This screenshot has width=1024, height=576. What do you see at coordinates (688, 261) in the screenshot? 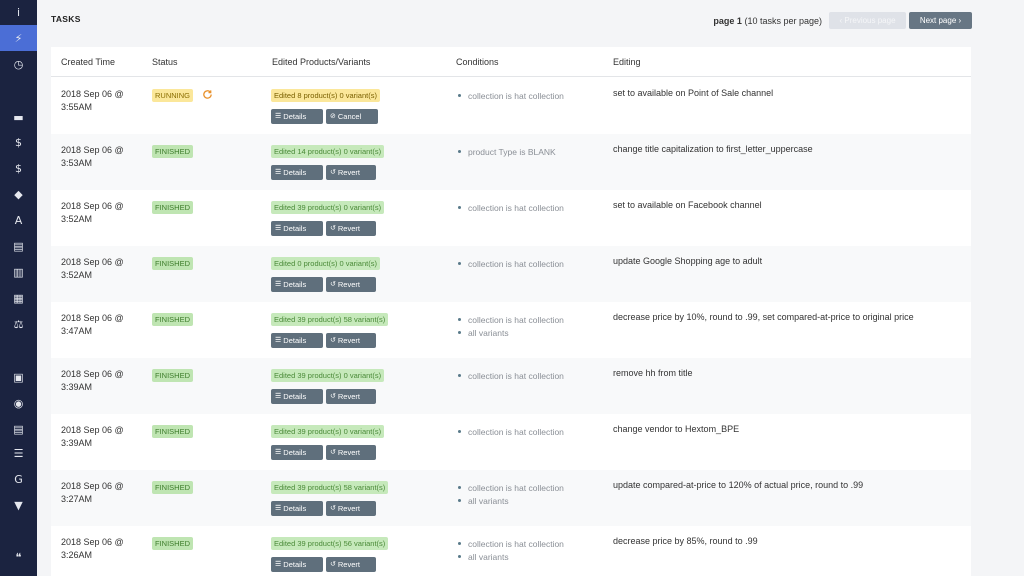
I see `editing-description: update Google Shopping age to adult` at bounding box center [688, 261].